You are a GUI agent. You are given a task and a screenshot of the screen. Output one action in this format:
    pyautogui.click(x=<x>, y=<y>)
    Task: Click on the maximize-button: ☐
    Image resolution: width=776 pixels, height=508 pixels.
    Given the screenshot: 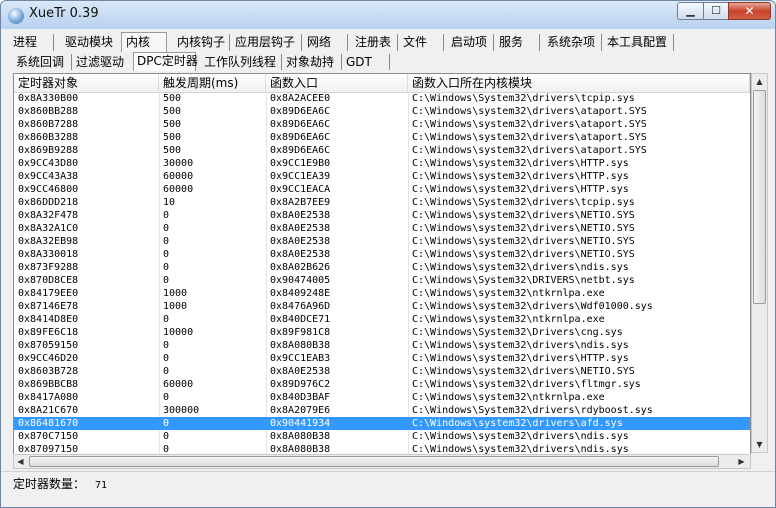 What is the action you would take?
    pyautogui.click(x=716, y=11)
    